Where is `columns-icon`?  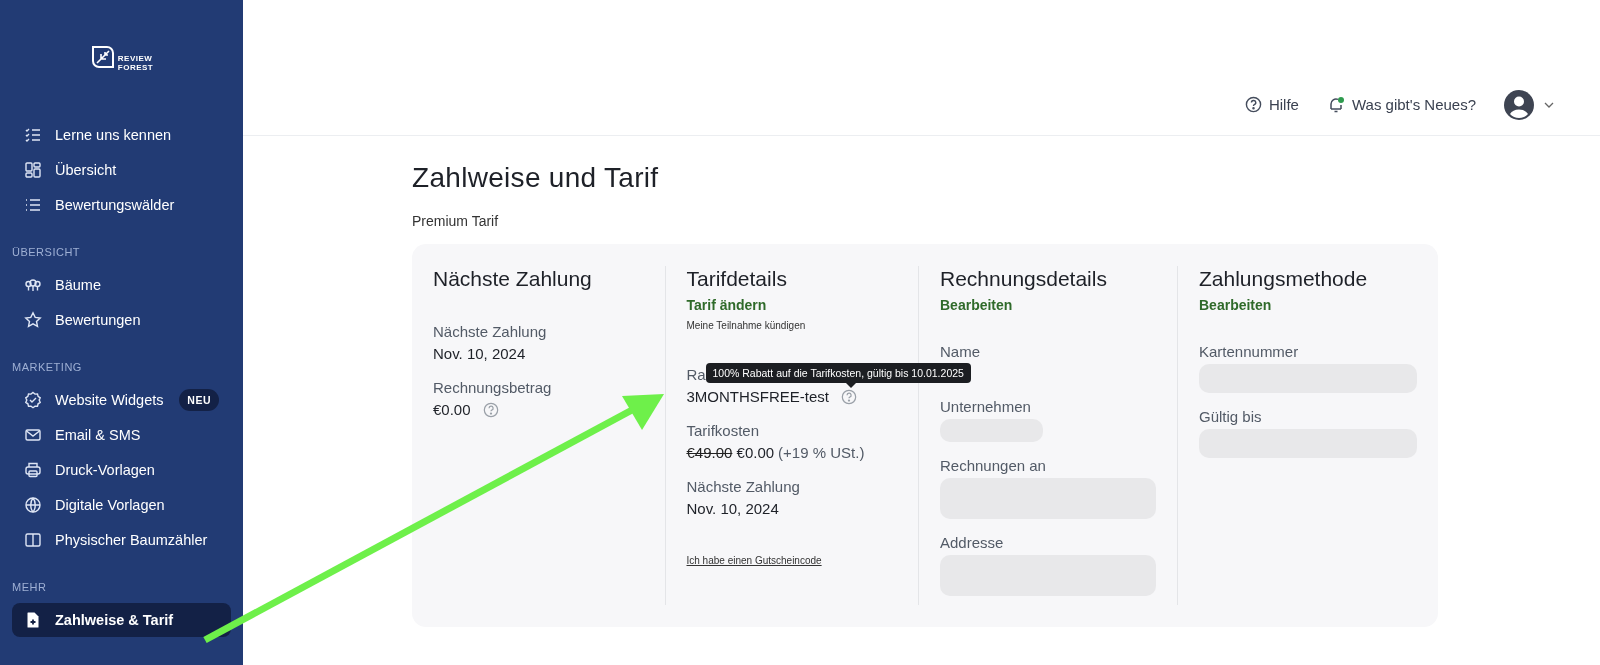 columns-icon is located at coordinates (33, 540).